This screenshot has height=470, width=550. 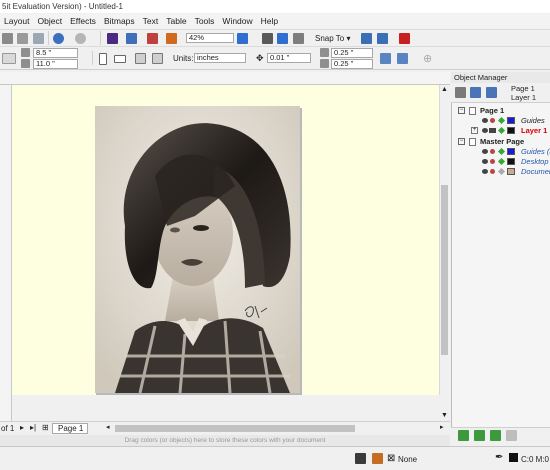 I want to click on duplicate-x-field: 0.25 ", so click(x=352, y=53).